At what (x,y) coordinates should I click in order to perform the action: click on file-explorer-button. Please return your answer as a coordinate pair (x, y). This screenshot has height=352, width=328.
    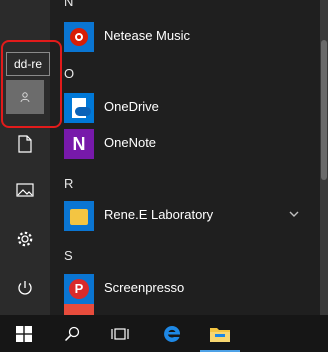
    Looking at the image, I should click on (220, 333).